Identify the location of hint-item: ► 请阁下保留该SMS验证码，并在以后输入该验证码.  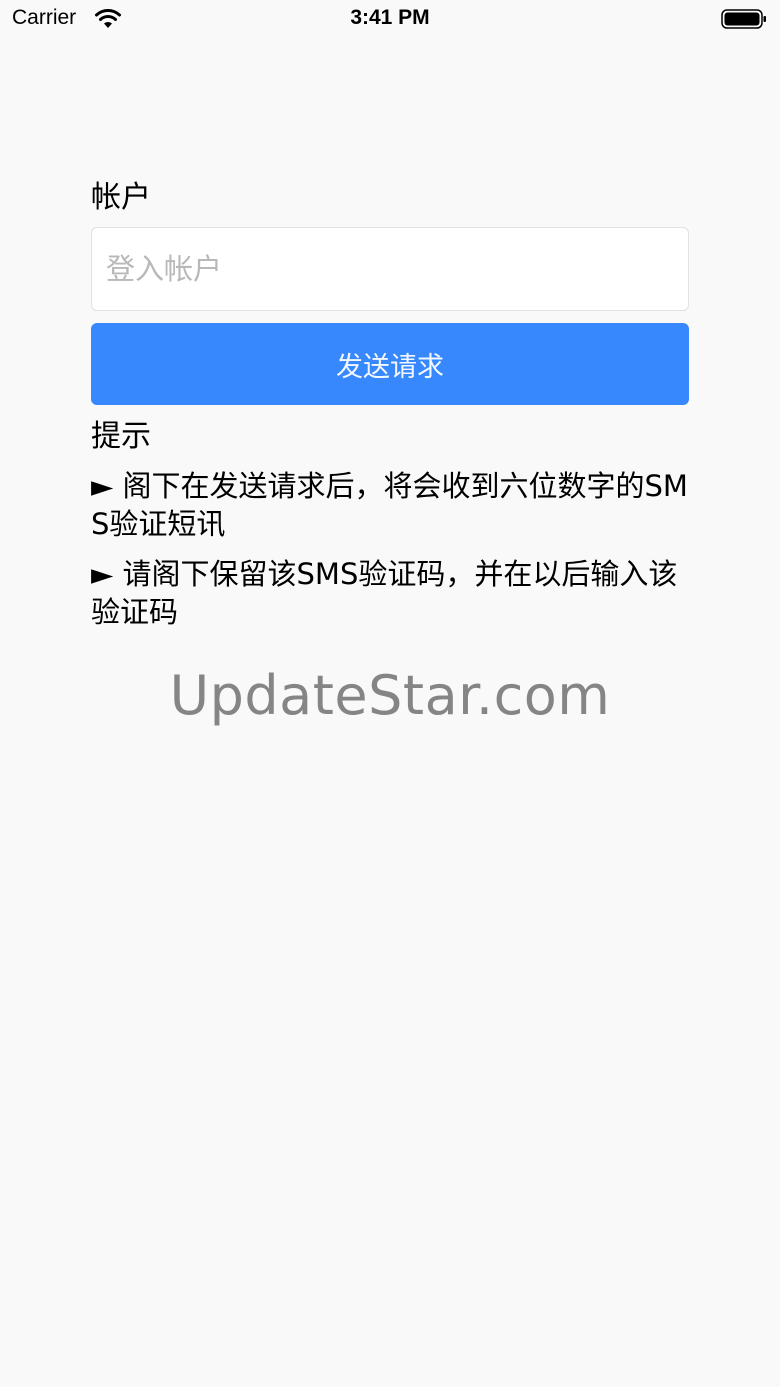
(384, 593).